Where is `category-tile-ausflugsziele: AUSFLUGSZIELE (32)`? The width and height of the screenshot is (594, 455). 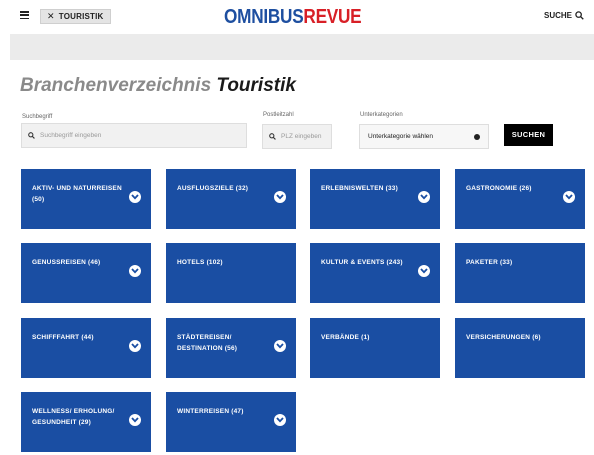 category-tile-ausflugsziele: AUSFLUGSZIELE (32) is located at coordinates (231, 199).